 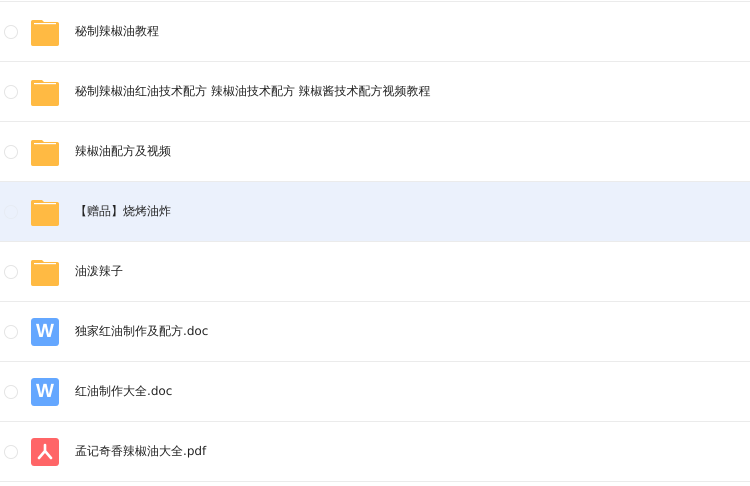 I want to click on file-name: 辣椒油配方及视频, so click(x=123, y=151).